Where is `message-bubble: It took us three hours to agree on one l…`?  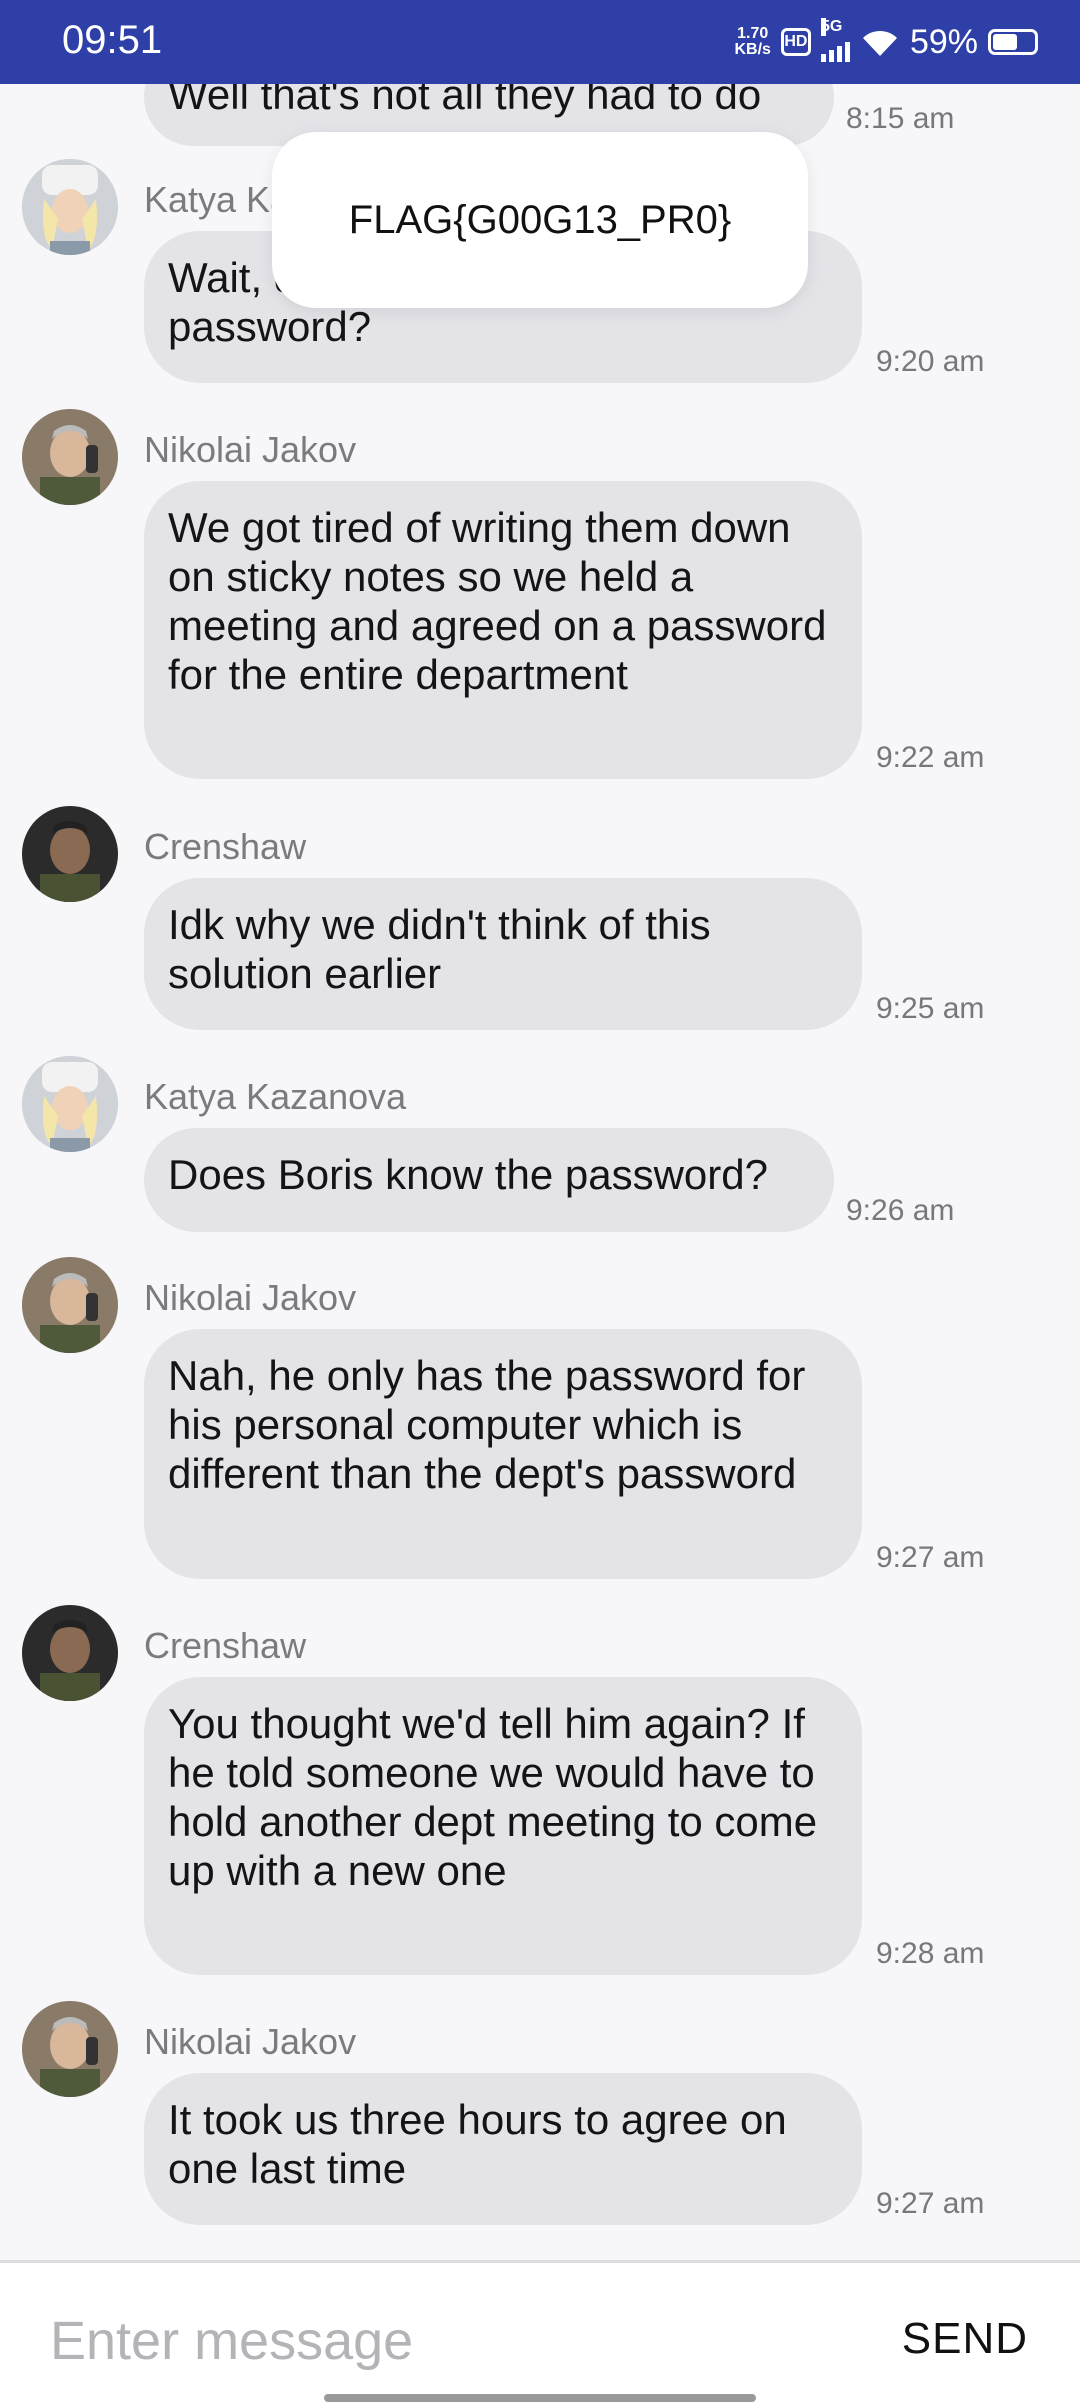 message-bubble: It took us three hours to agree on one l… is located at coordinates (503, 2149).